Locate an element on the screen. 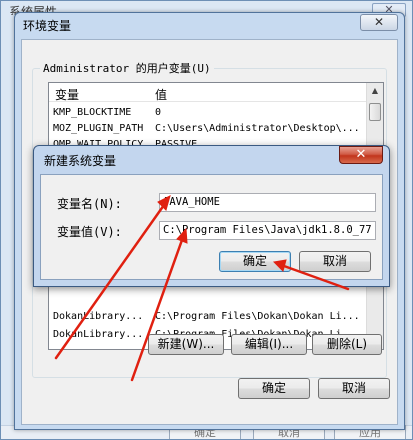  variable-name-label: 变量名(N): is located at coordinates (89, 204).